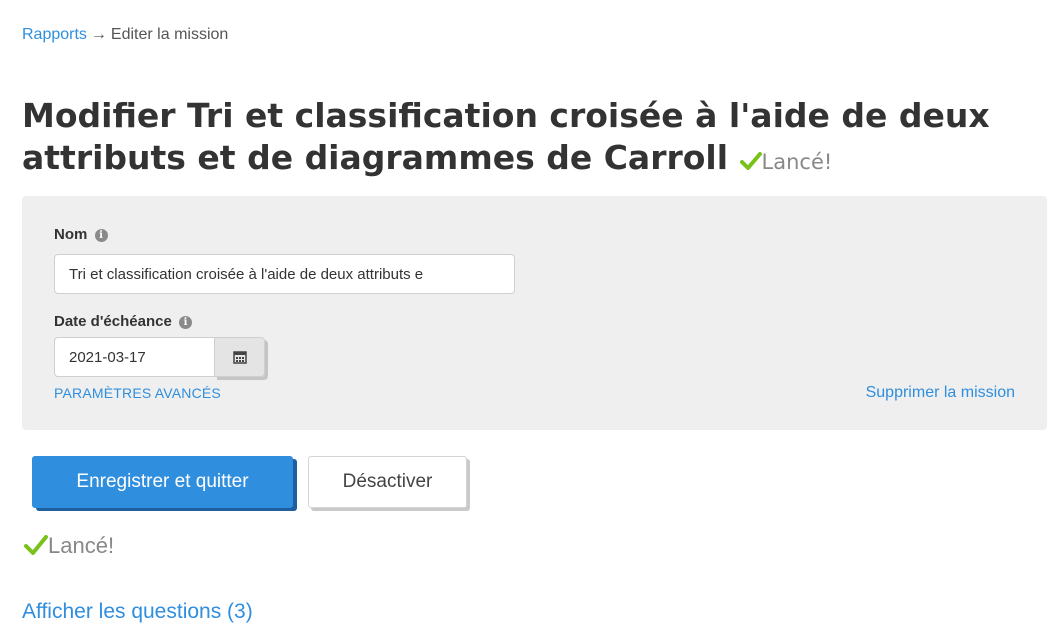 This screenshot has width=1054, height=641. I want to click on title-status-text: Lancé!, so click(797, 162).